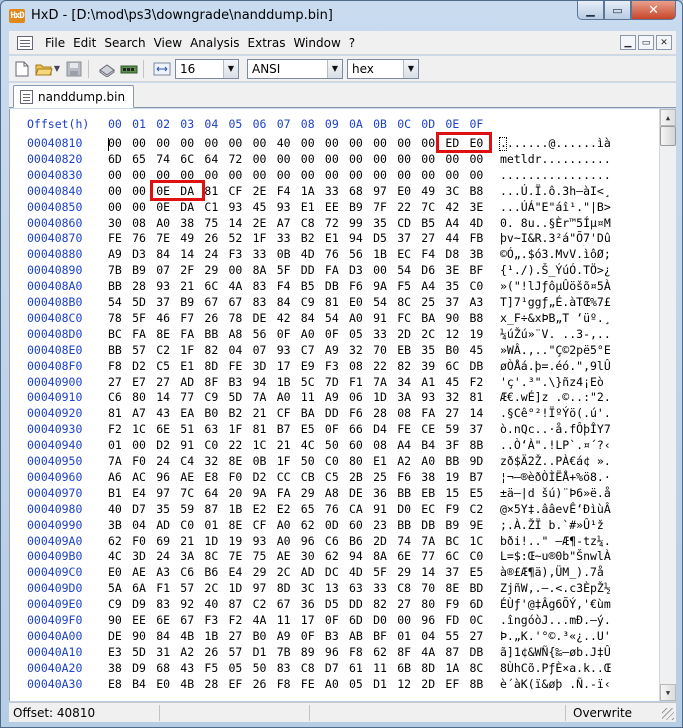  Describe the element at coordinates (360, 238) in the screenshot. I see `hex-byte: 94` at that location.